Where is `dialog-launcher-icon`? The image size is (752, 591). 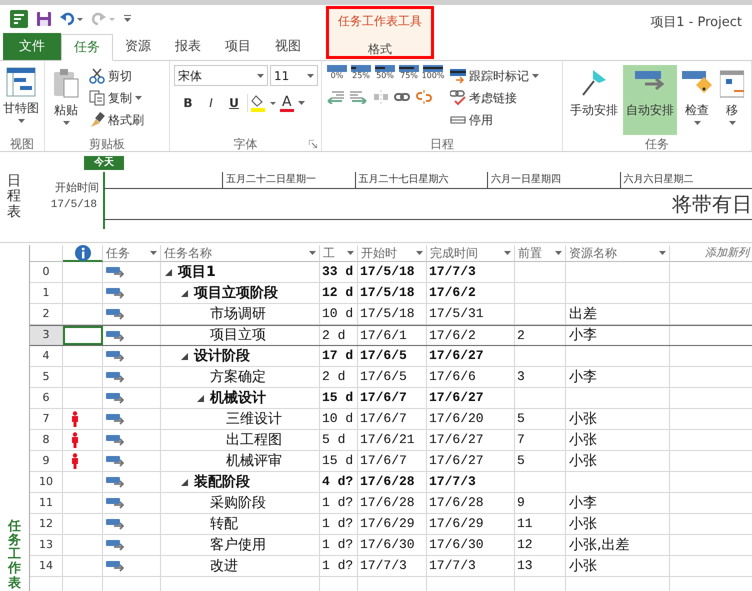 dialog-launcher-icon is located at coordinates (313, 144).